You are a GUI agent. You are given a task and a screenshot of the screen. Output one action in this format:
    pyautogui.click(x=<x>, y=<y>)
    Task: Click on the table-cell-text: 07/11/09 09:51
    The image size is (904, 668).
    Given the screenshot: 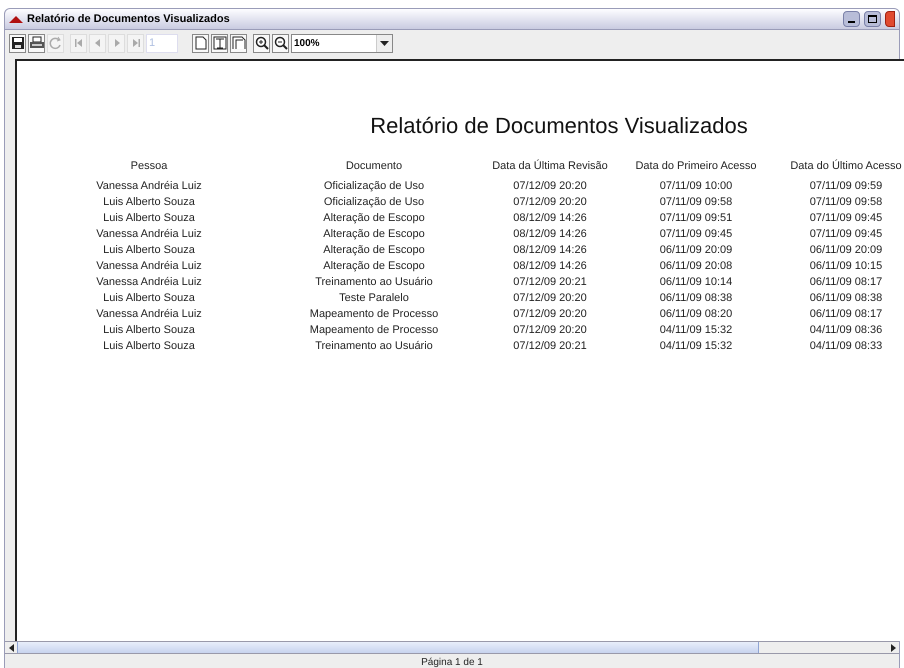 What is the action you would take?
    pyautogui.click(x=696, y=218)
    